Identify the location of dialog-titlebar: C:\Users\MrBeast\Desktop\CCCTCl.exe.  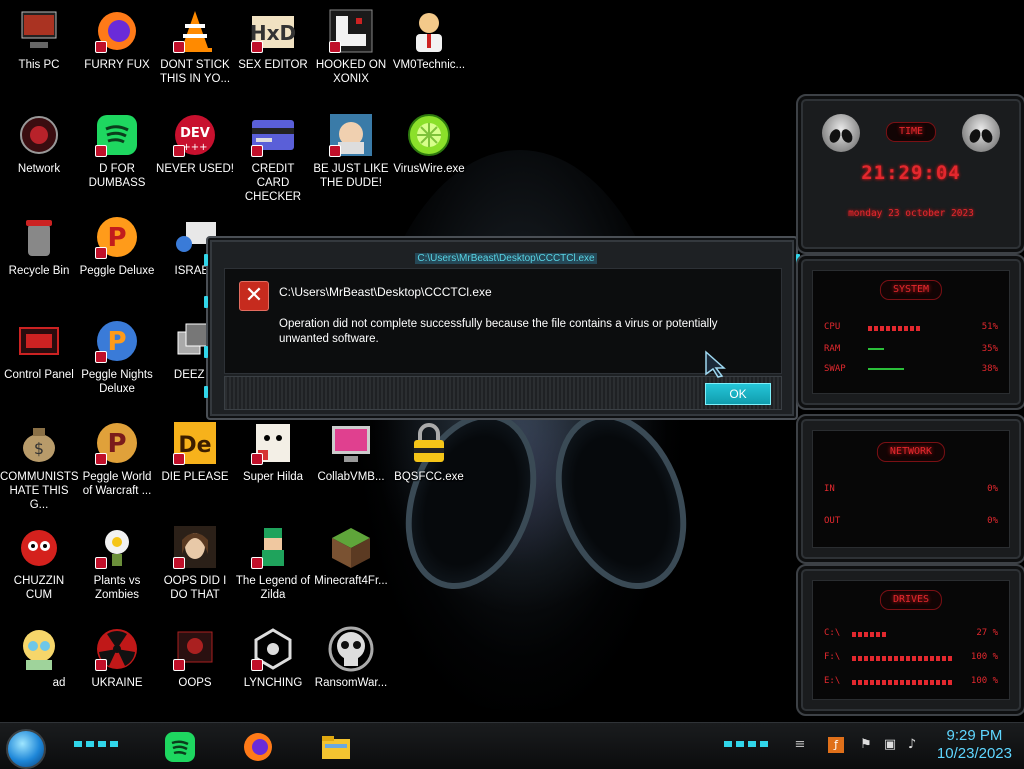
(506, 255).